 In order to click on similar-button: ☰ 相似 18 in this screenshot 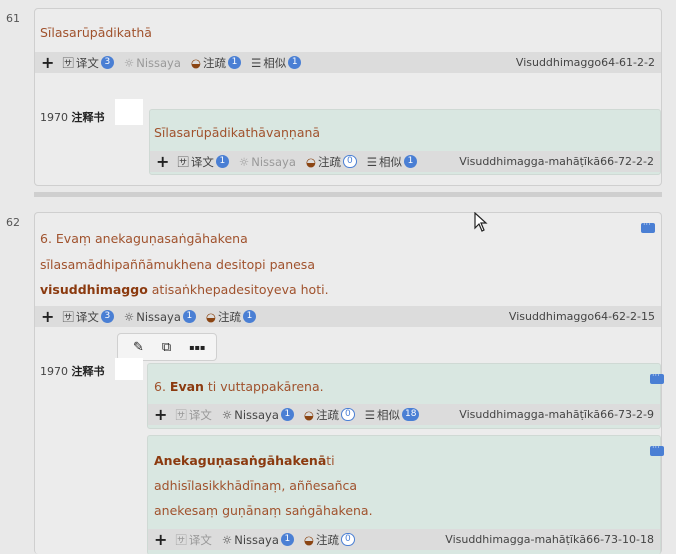, I will do `click(392, 415)`.